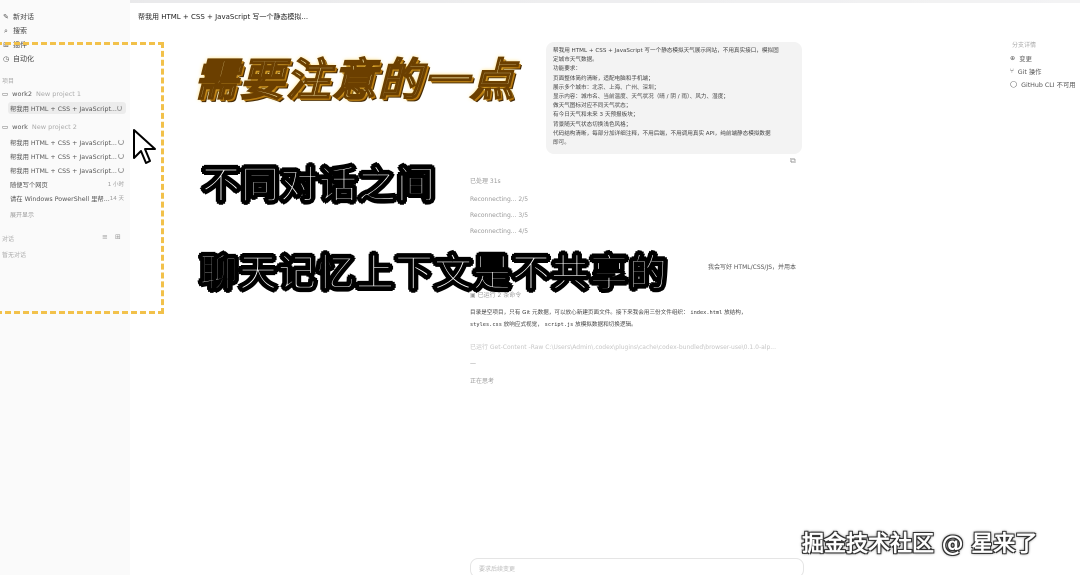 Image resolution: width=1080 pixels, height=575 pixels. What do you see at coordinates (735, 313) in the screenshot?
I see `reply-text: 放结构，` at bounding box center [735, 313].